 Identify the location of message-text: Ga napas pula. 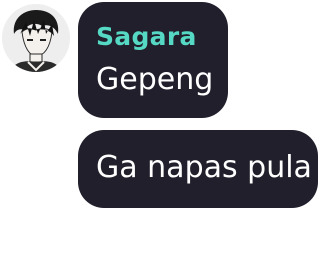
(204, 167).